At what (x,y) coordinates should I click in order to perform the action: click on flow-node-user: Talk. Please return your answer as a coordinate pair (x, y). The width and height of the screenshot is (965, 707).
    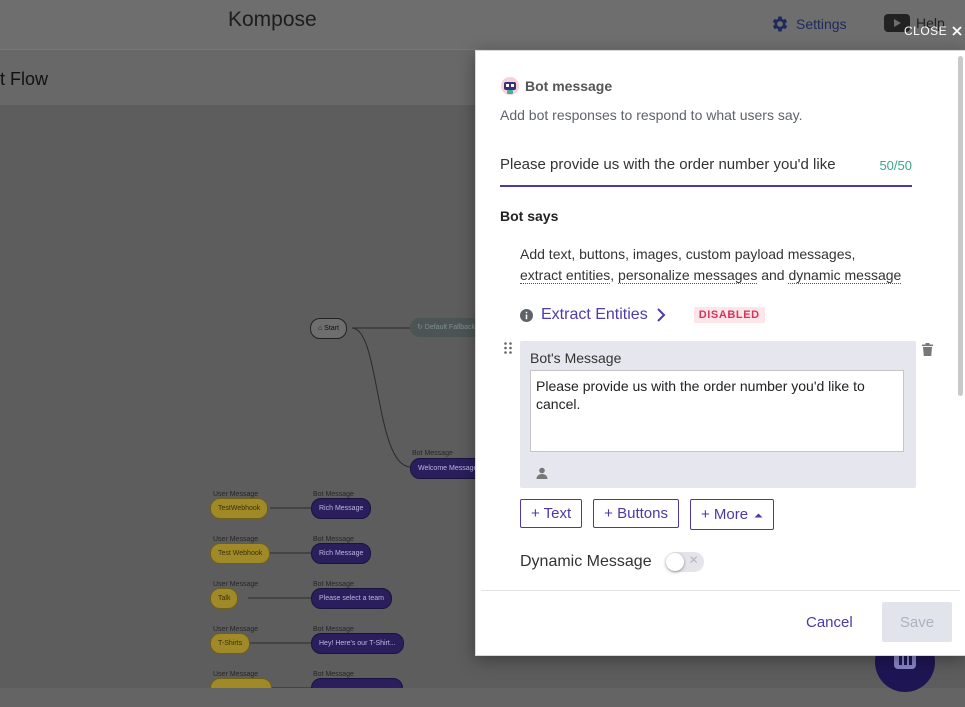
    Looking at the image, I should click on (224, 598).